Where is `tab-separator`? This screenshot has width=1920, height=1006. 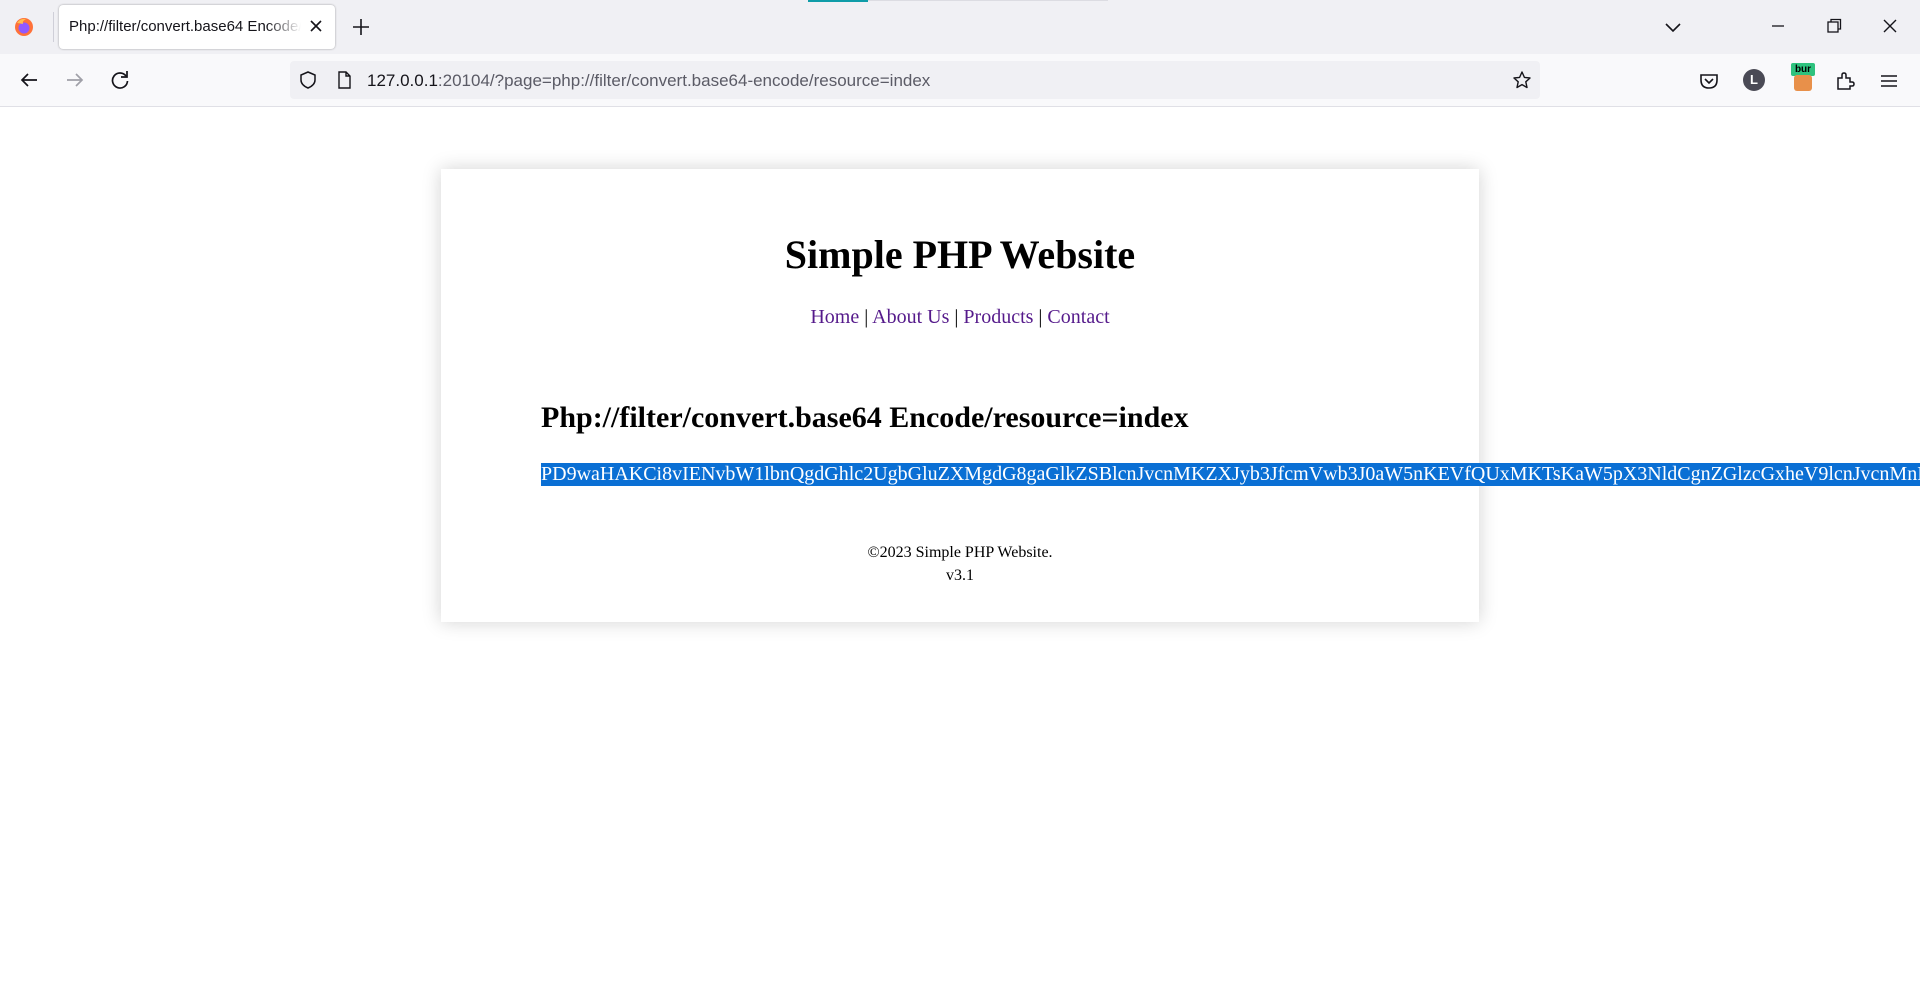
tab-separator is located at coordinates (53, 27).